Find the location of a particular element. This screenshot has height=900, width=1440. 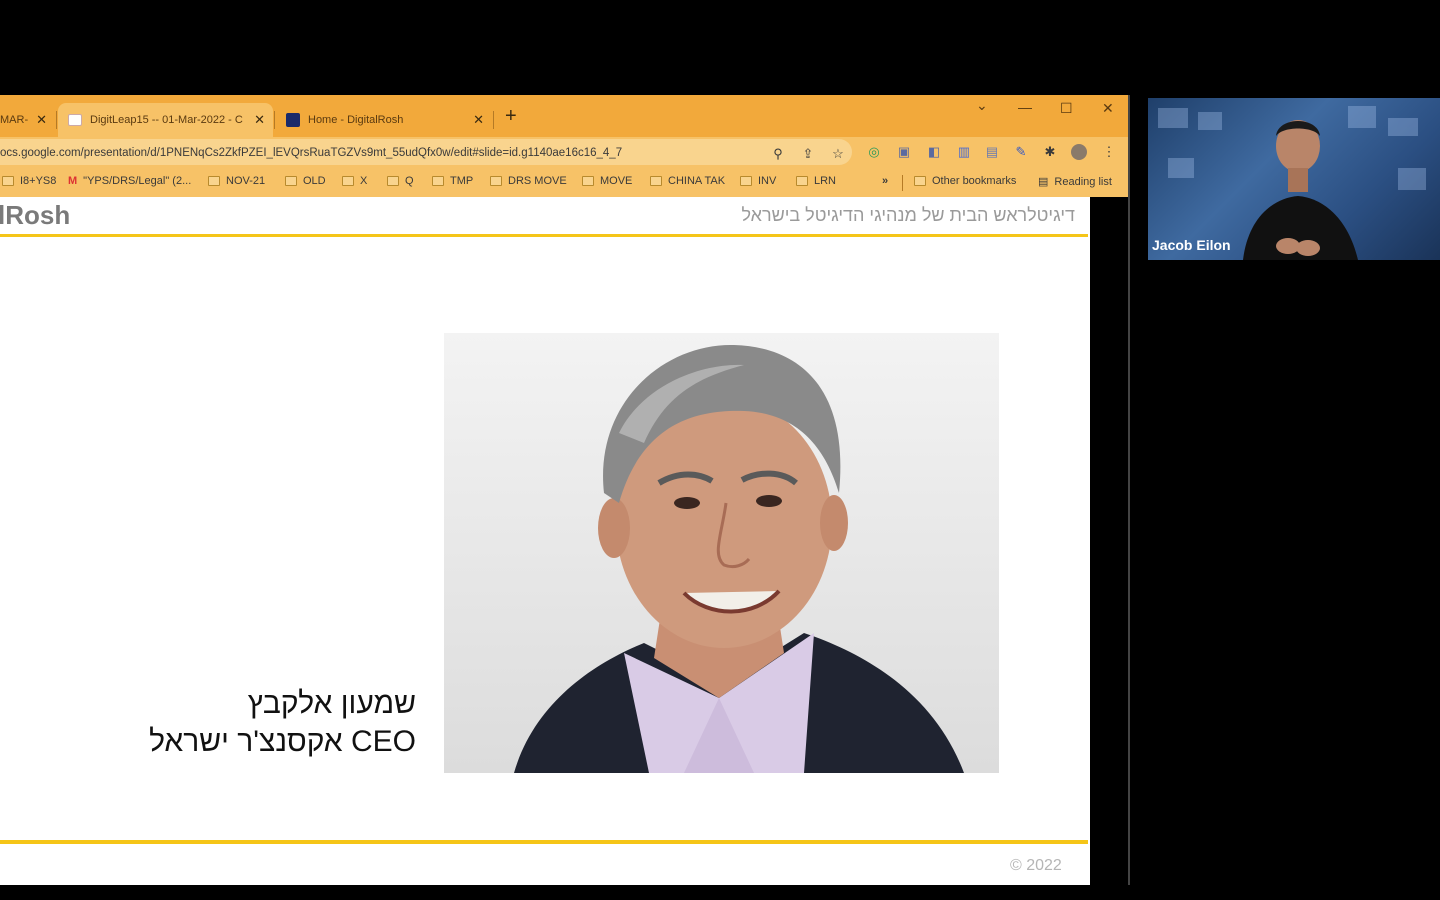

bookmark-item: I8+YS8 is located at coordinates (29, 181).